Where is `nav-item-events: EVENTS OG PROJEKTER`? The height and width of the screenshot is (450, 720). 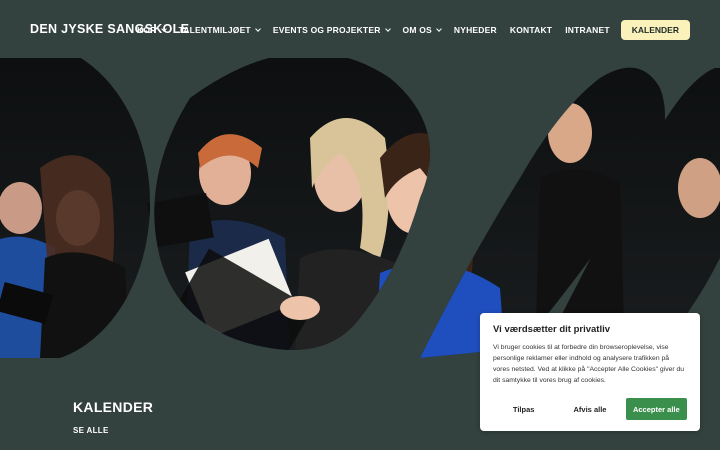 nav-item-events: EVENTS OG PROJEKTER is located at coordinates (331, 30).